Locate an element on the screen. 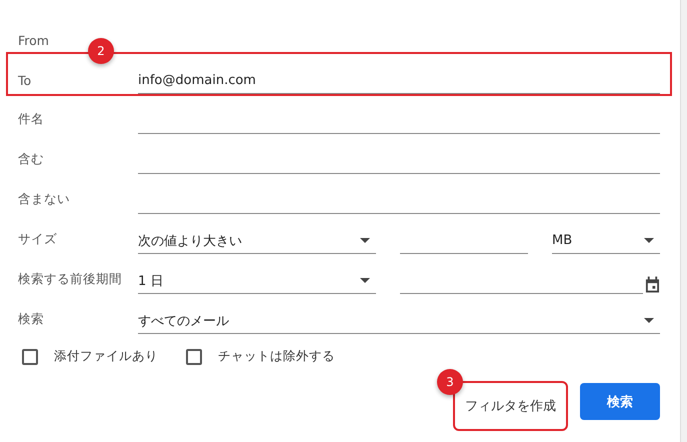  create-filter-button: フィルタを作成 is located at coordinates (510, 406).